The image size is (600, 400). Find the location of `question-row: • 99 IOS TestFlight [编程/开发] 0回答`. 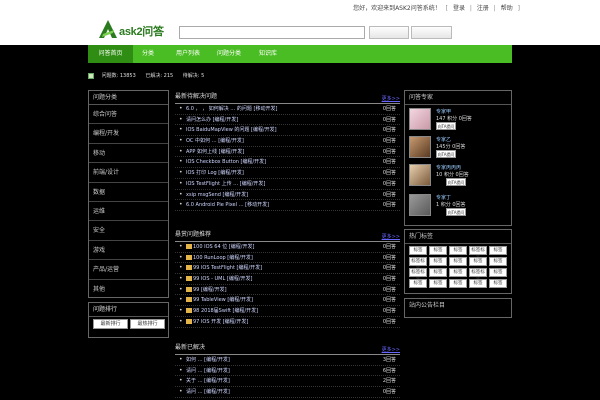

question-row: • 99 IOS TestFlight [编程/开发] 0回答 is located at coordinates (287, 269).